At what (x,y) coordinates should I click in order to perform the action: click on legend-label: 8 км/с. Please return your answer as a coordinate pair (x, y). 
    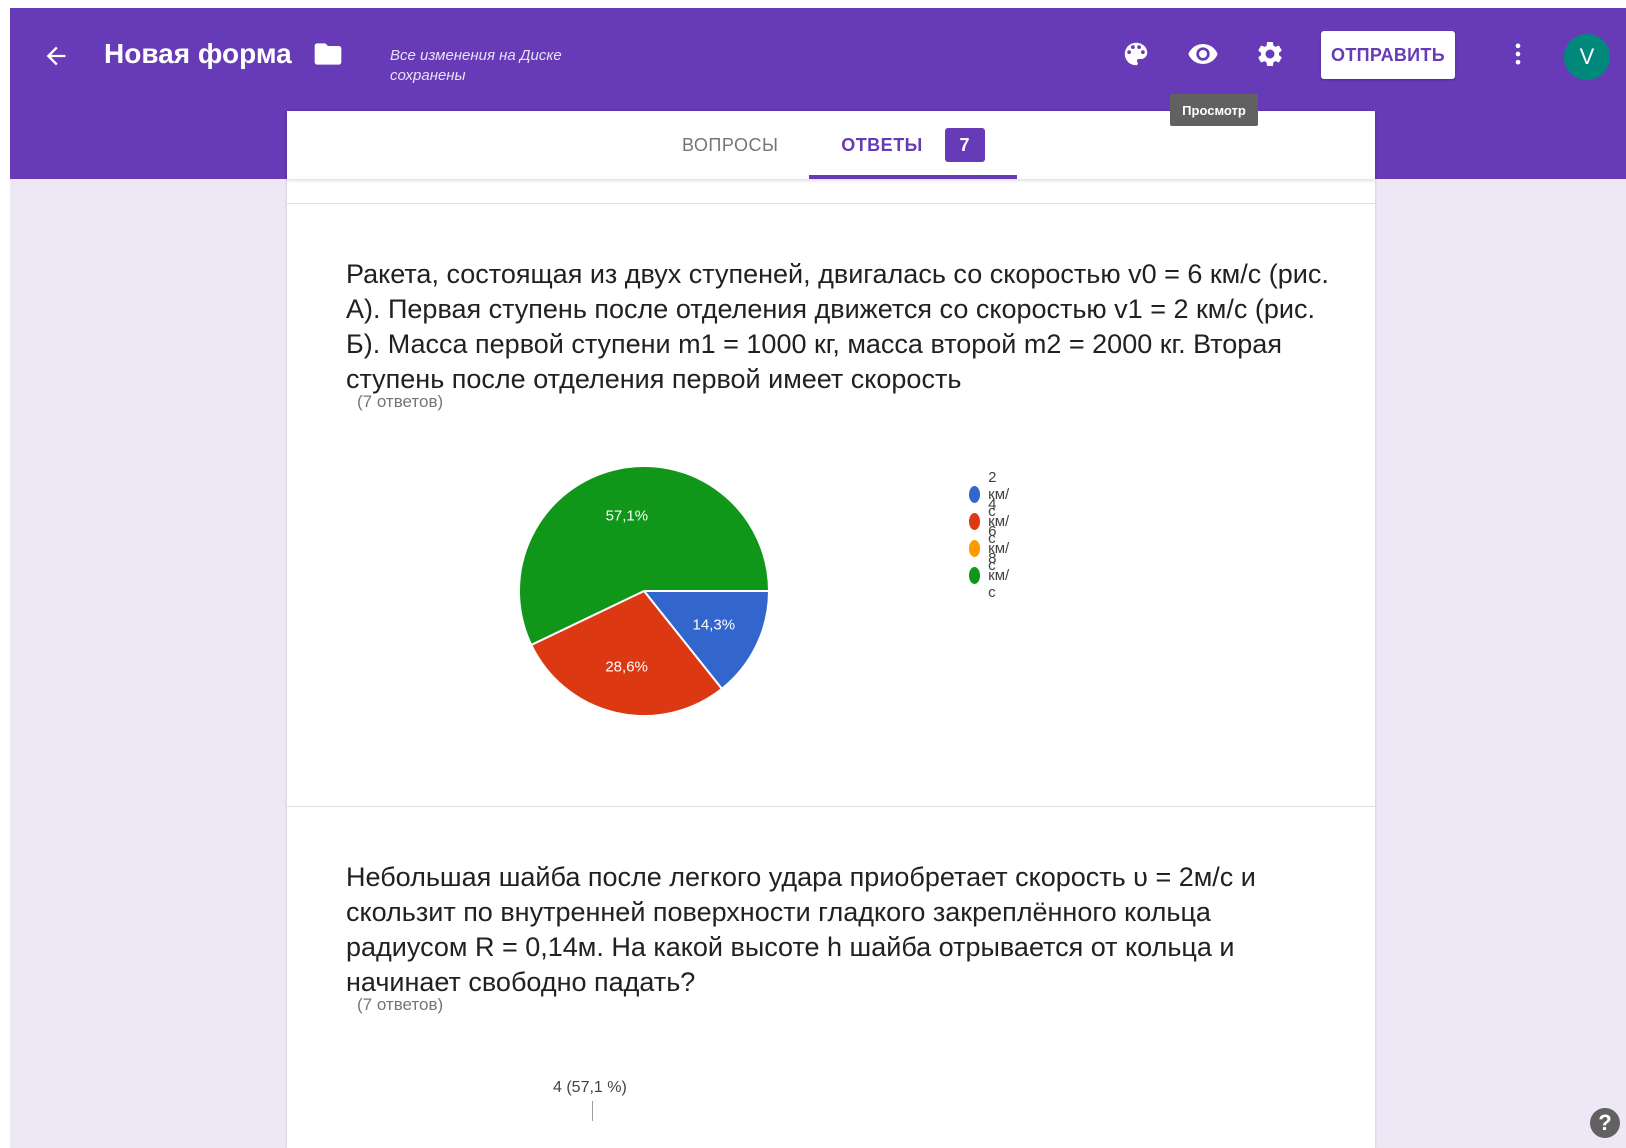
    Looking at the image, I should click on (999, 575).